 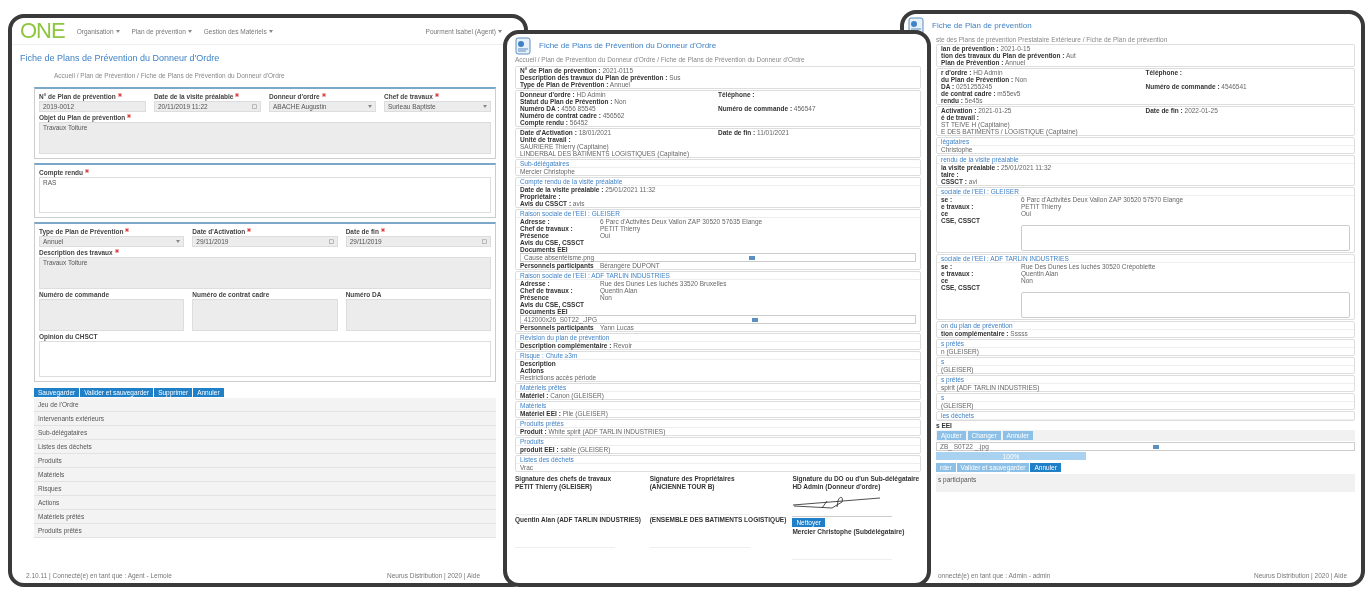 I want to click on page-title: Fiche de Plan de prévention, so click(x=982, y=26).